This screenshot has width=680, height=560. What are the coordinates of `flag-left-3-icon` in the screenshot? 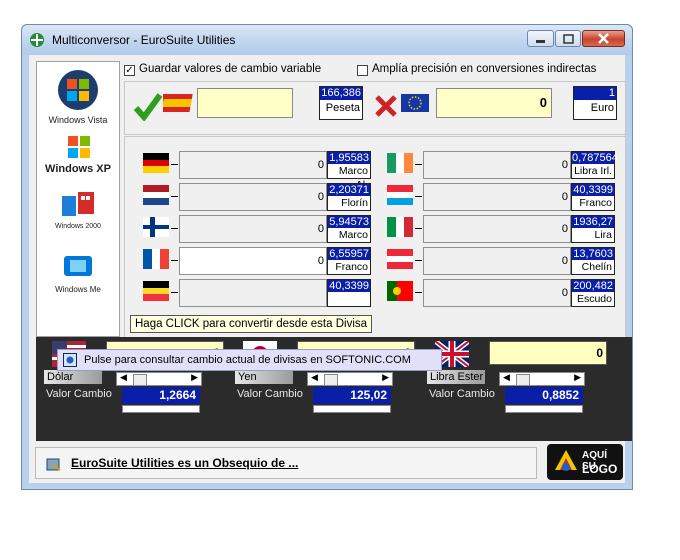 It's located at (156, 260).